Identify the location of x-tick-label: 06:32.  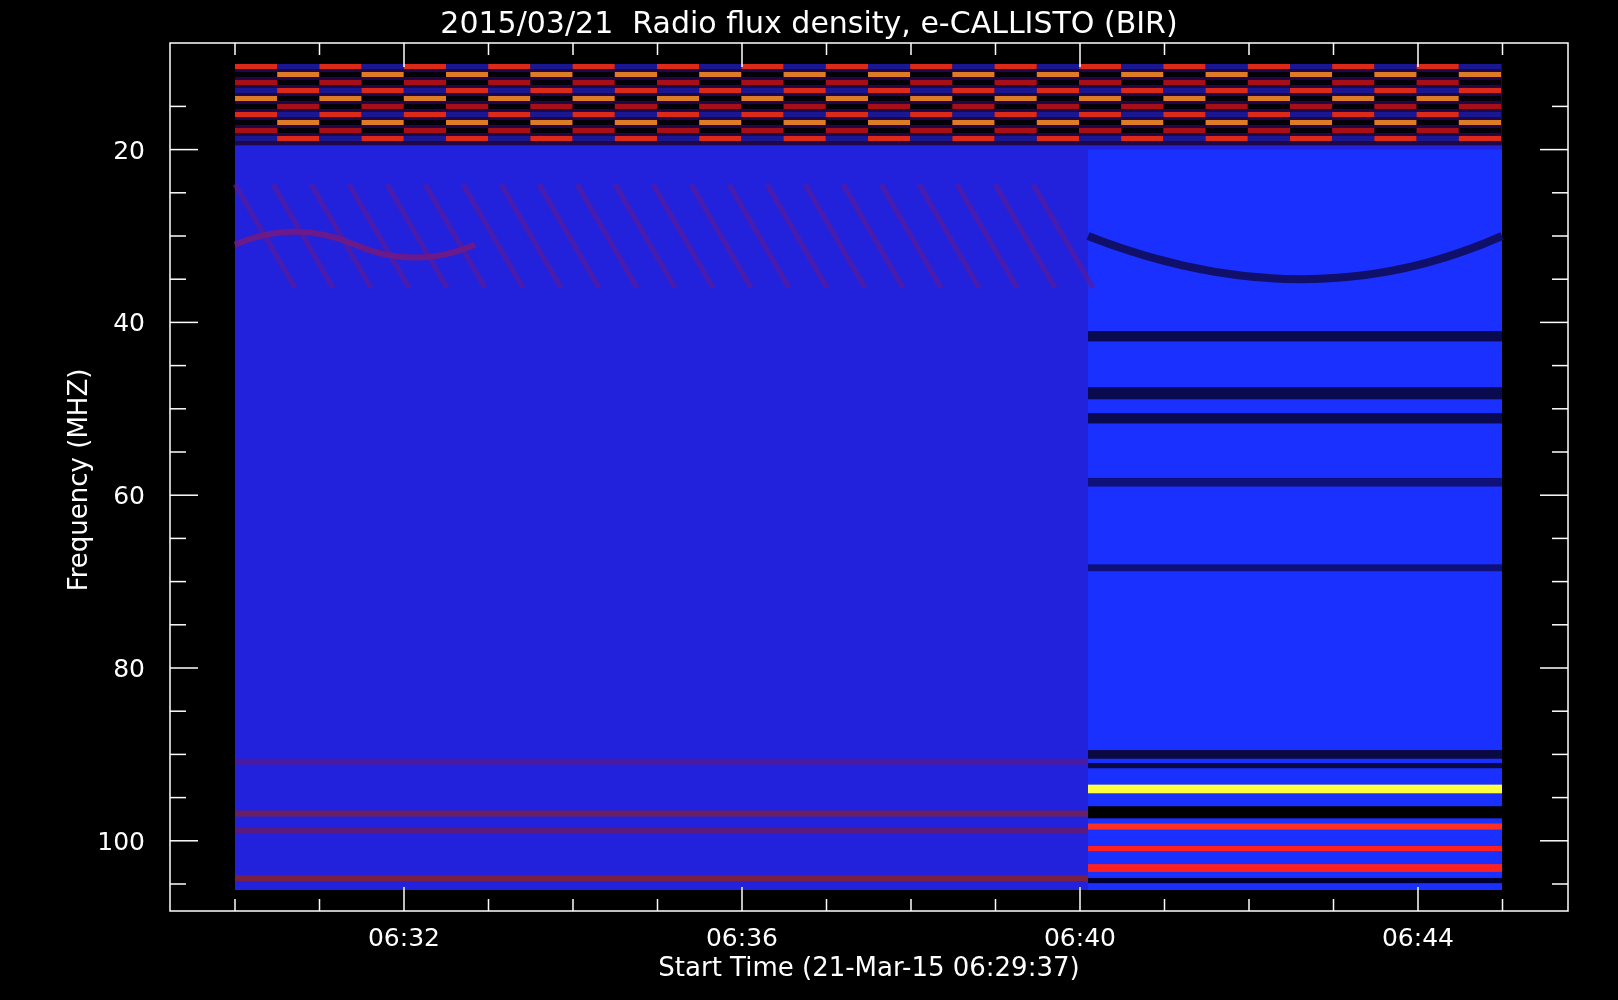
(404, 937).